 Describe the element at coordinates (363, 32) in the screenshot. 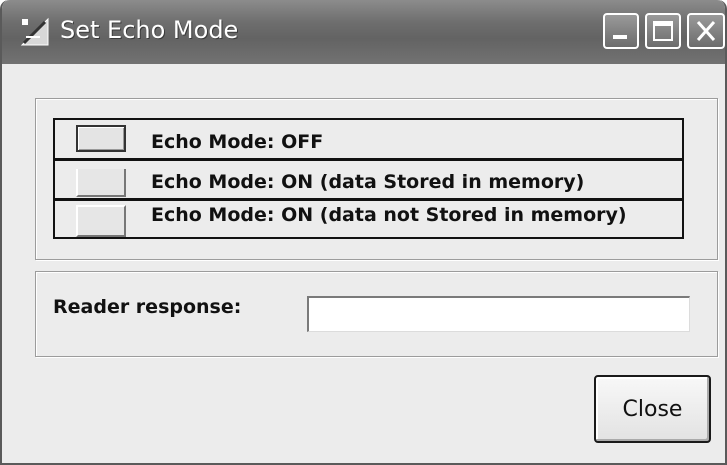

I see `title-bar: Set Echo Mode` at that location.